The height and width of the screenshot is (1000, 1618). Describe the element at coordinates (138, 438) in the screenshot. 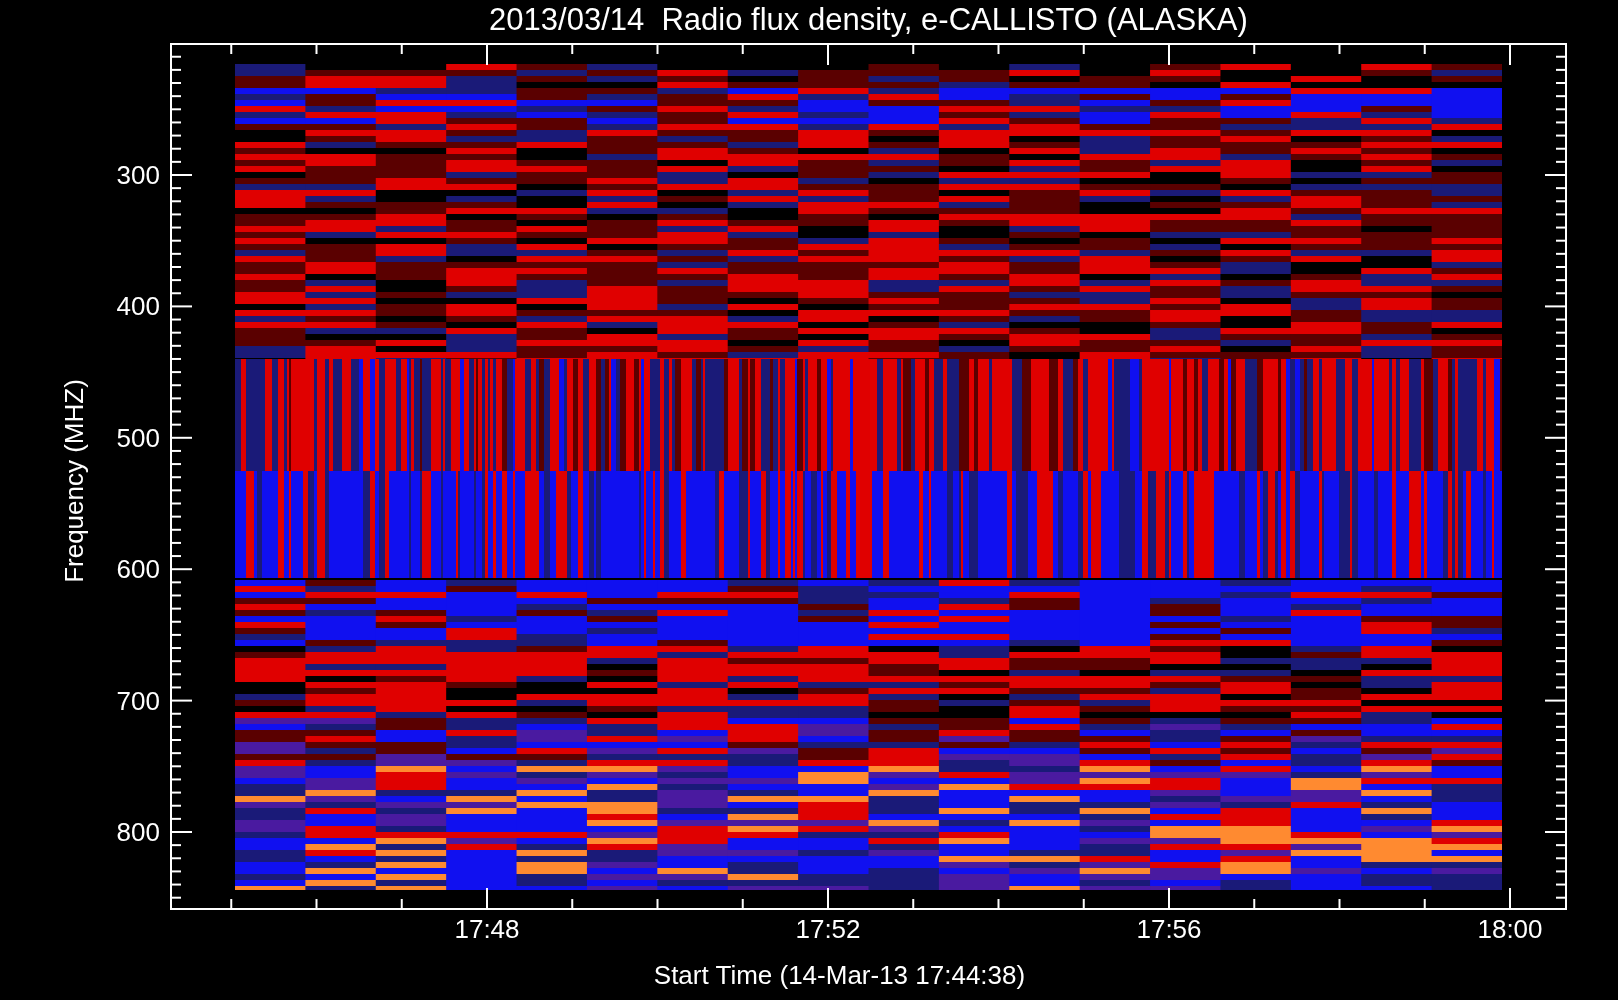

I see `y-tick-label: 500` at that location.